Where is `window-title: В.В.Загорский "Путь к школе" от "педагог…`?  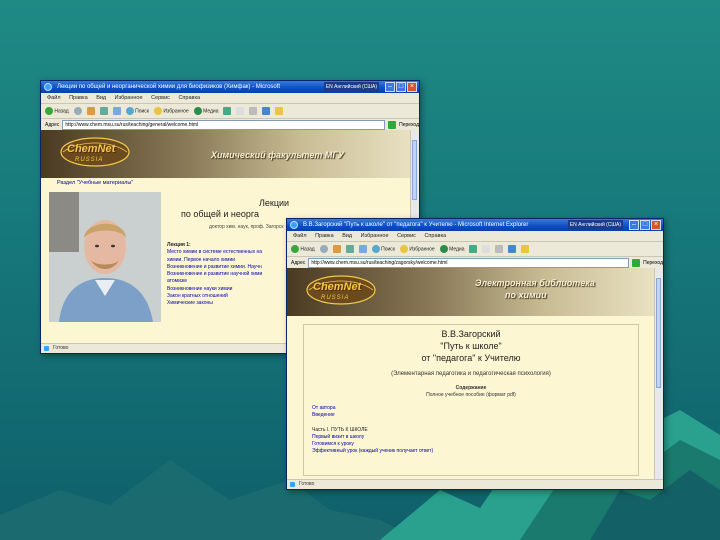 window-title: В.В.Загорский "Путь к школе" от "педагог… is located at coordinates (416, 225).